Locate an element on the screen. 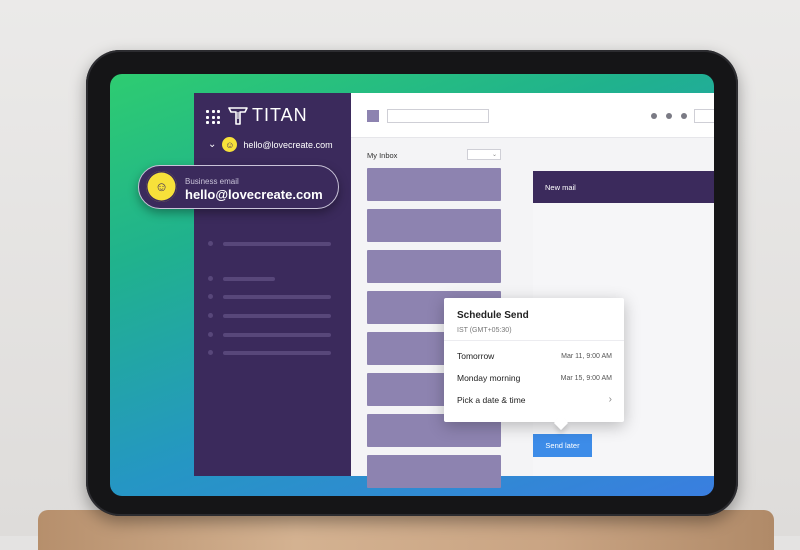  business-email-label: Business email is located at coordinates (212, 181).